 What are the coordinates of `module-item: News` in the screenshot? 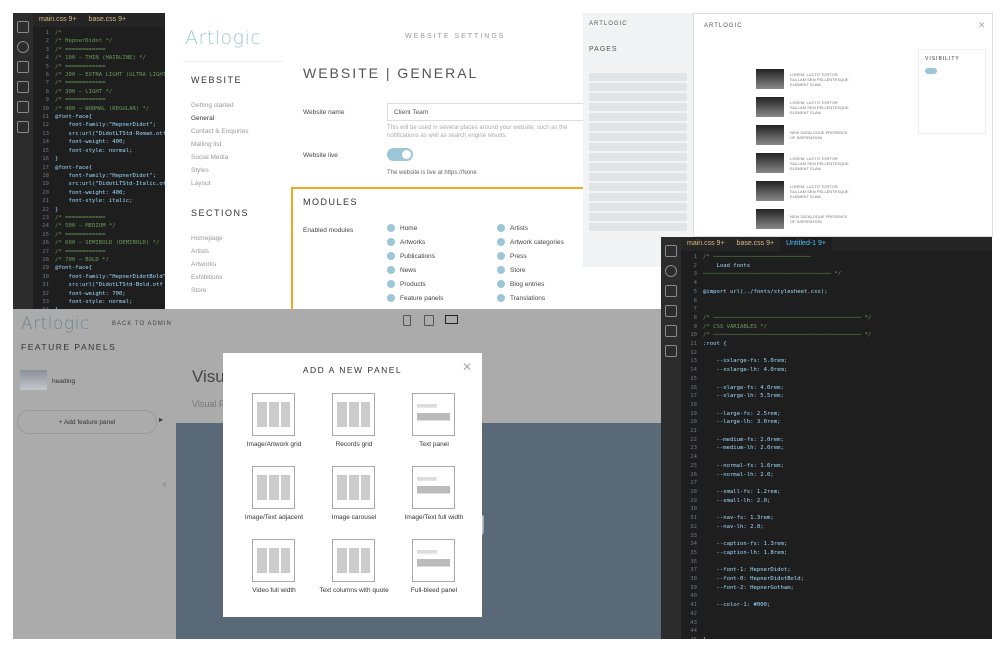 It's located at (415, 271).